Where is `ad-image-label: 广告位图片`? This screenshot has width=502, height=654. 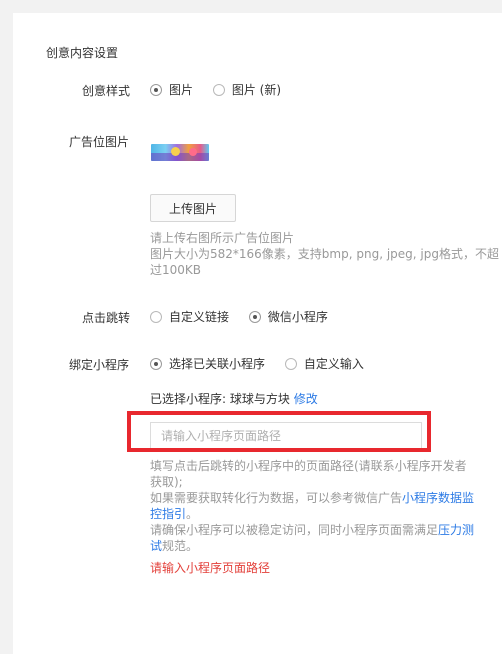 ad-image-label: 广告位图片 is located at coordinates (99, 142).